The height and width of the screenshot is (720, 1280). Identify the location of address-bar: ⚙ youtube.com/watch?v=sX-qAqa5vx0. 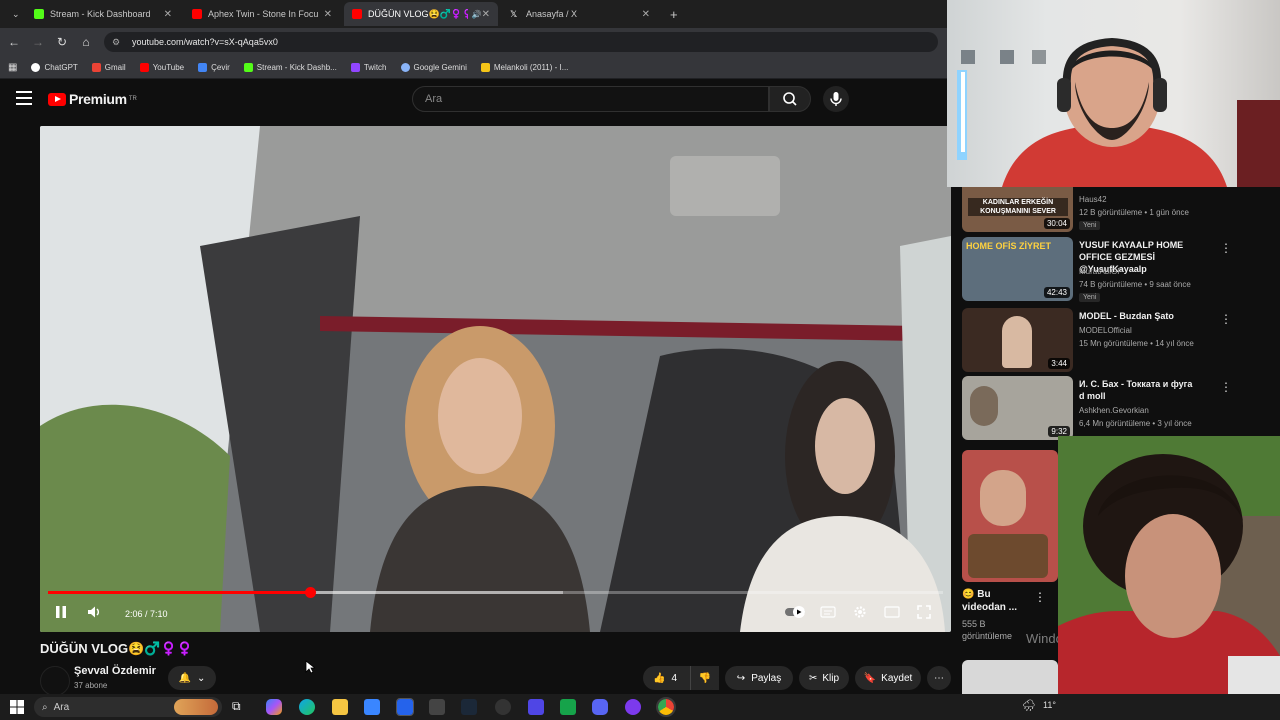
(521, 42).